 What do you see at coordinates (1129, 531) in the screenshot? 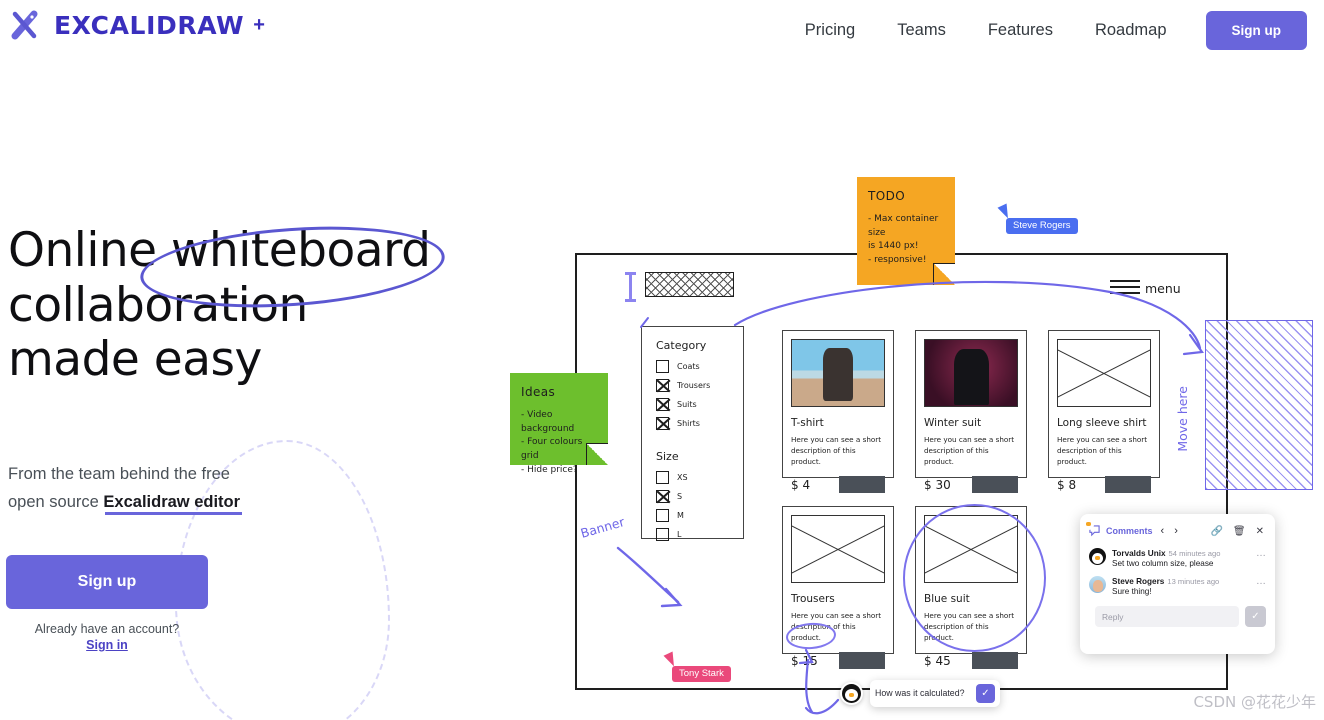
I see `comments-title: Comments` at bounding box center [1129, 531].